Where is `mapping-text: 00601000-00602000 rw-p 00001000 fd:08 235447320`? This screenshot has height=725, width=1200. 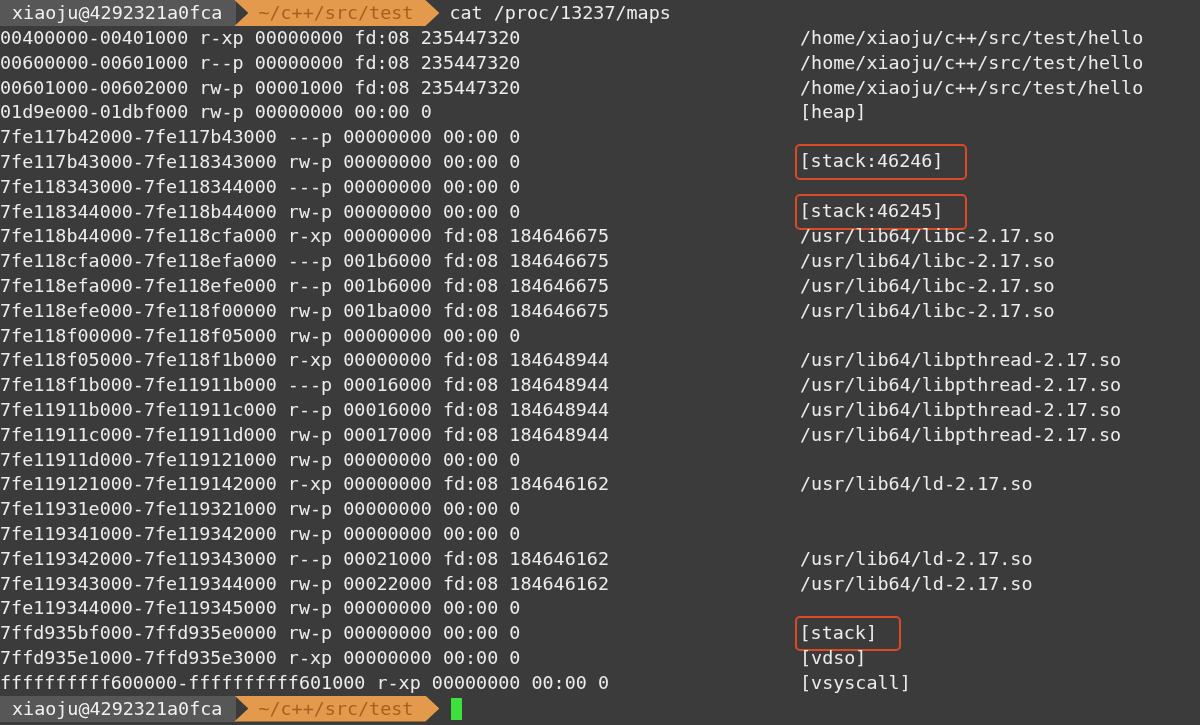 mapping-text: 00601000-00602000 rw-p 00001000 fd:08 235447320 is located at coordinates (261, 87).